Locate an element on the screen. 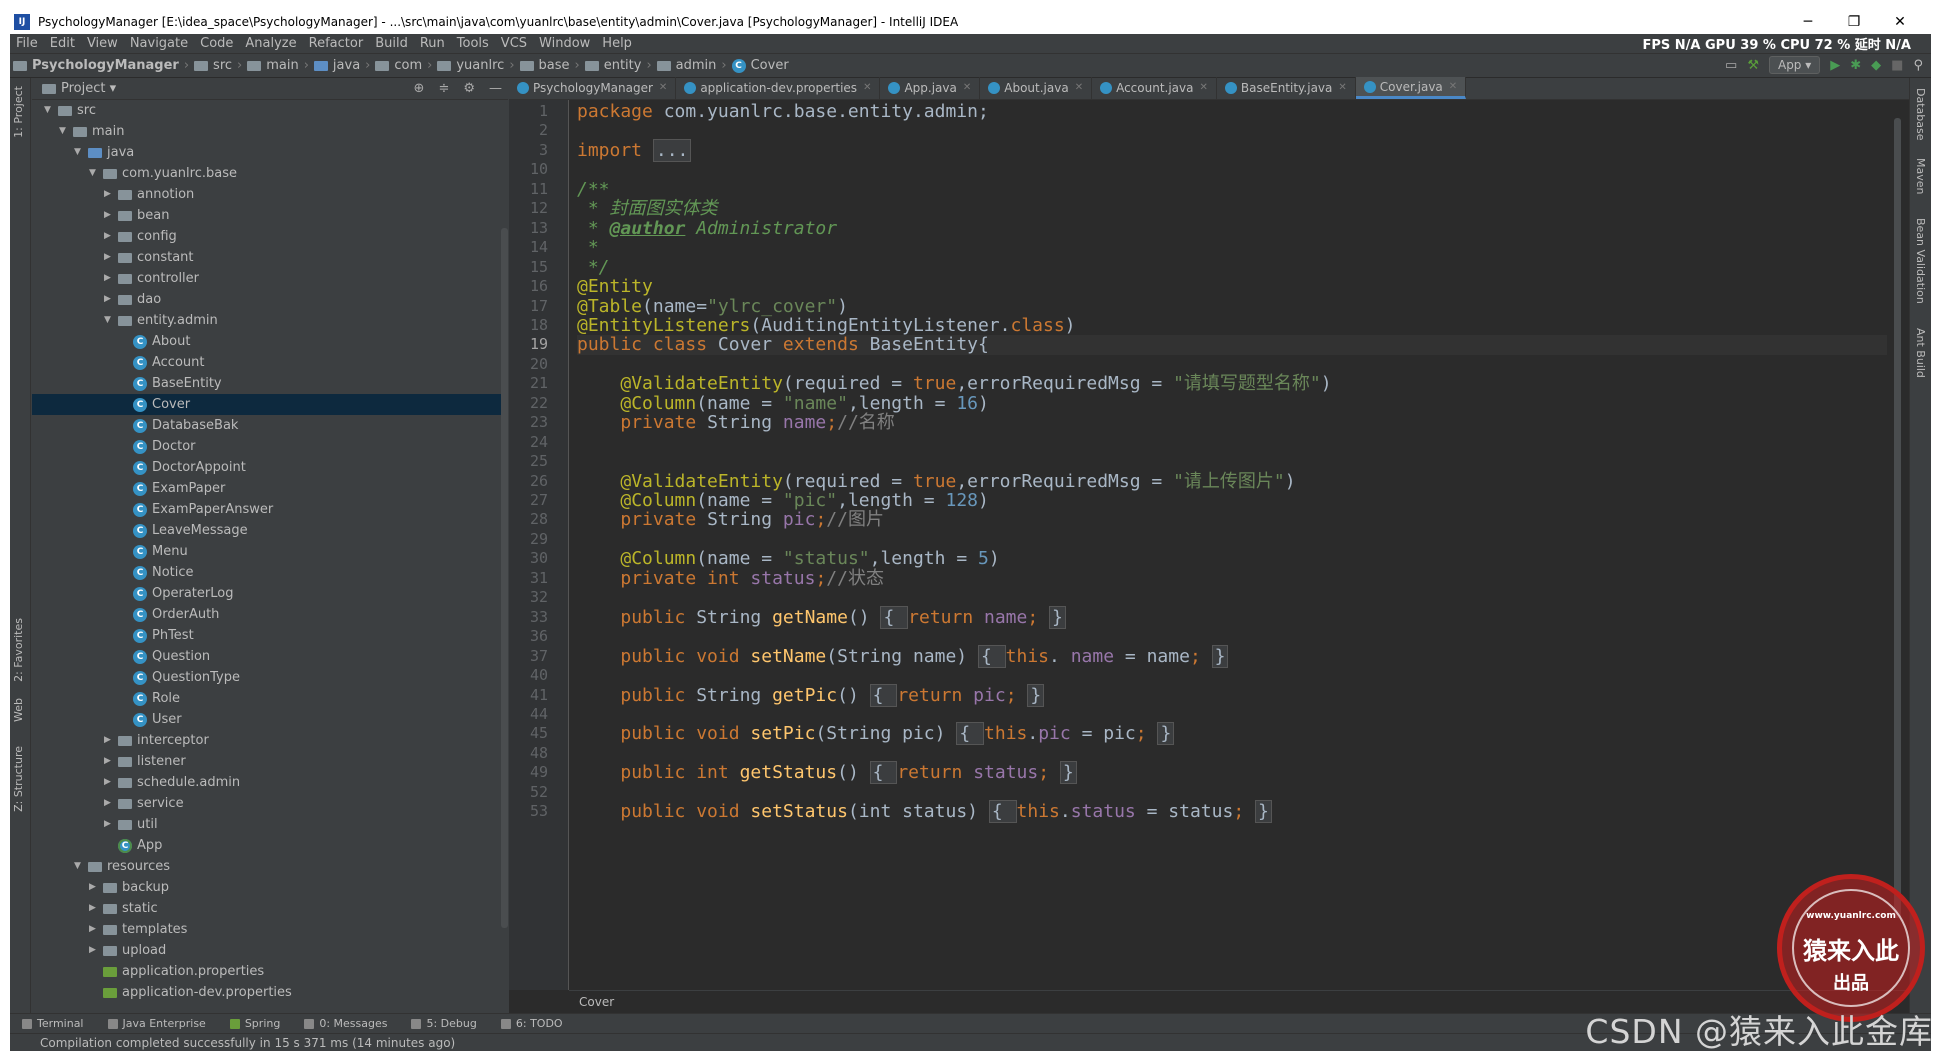 The image size is (1941, 1061). tree-item: C BaseEntity is located at coordinates (270, 383).